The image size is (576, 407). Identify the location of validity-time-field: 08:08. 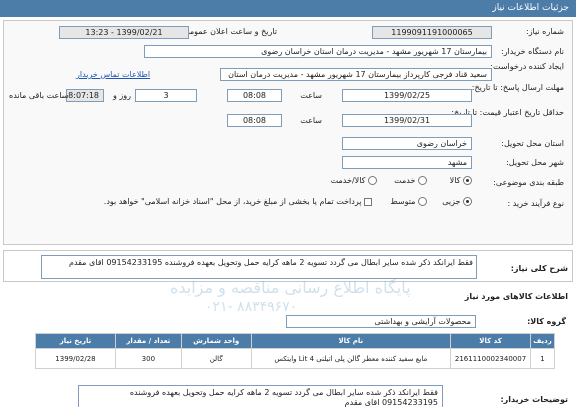
(254, 120).